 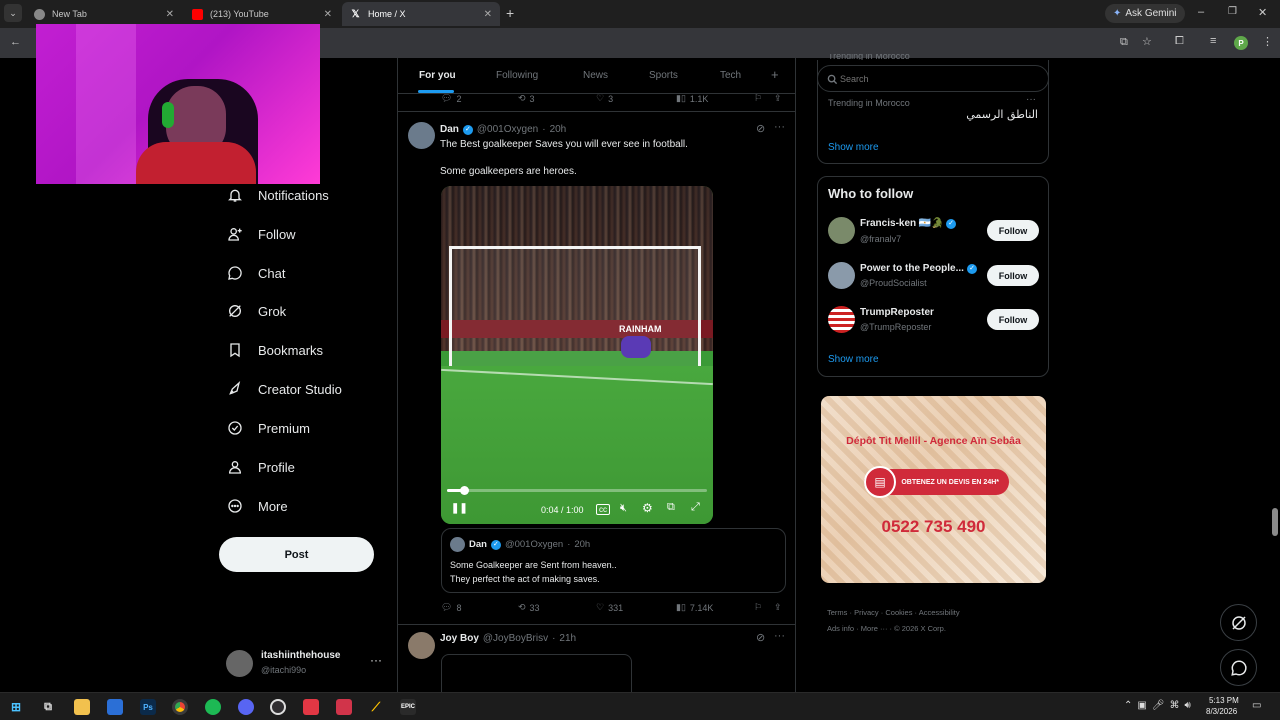 I want to click on tab-sports: Sports, so click(x=663, y=75).